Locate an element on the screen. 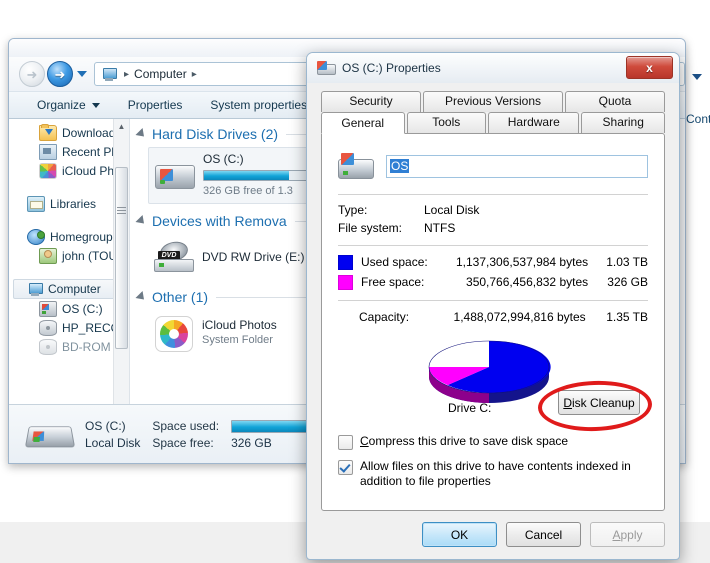 Image resolution: width=710 pixels, height=563 pixels. volume-name-row: OS is located at coordinates (493, 166).